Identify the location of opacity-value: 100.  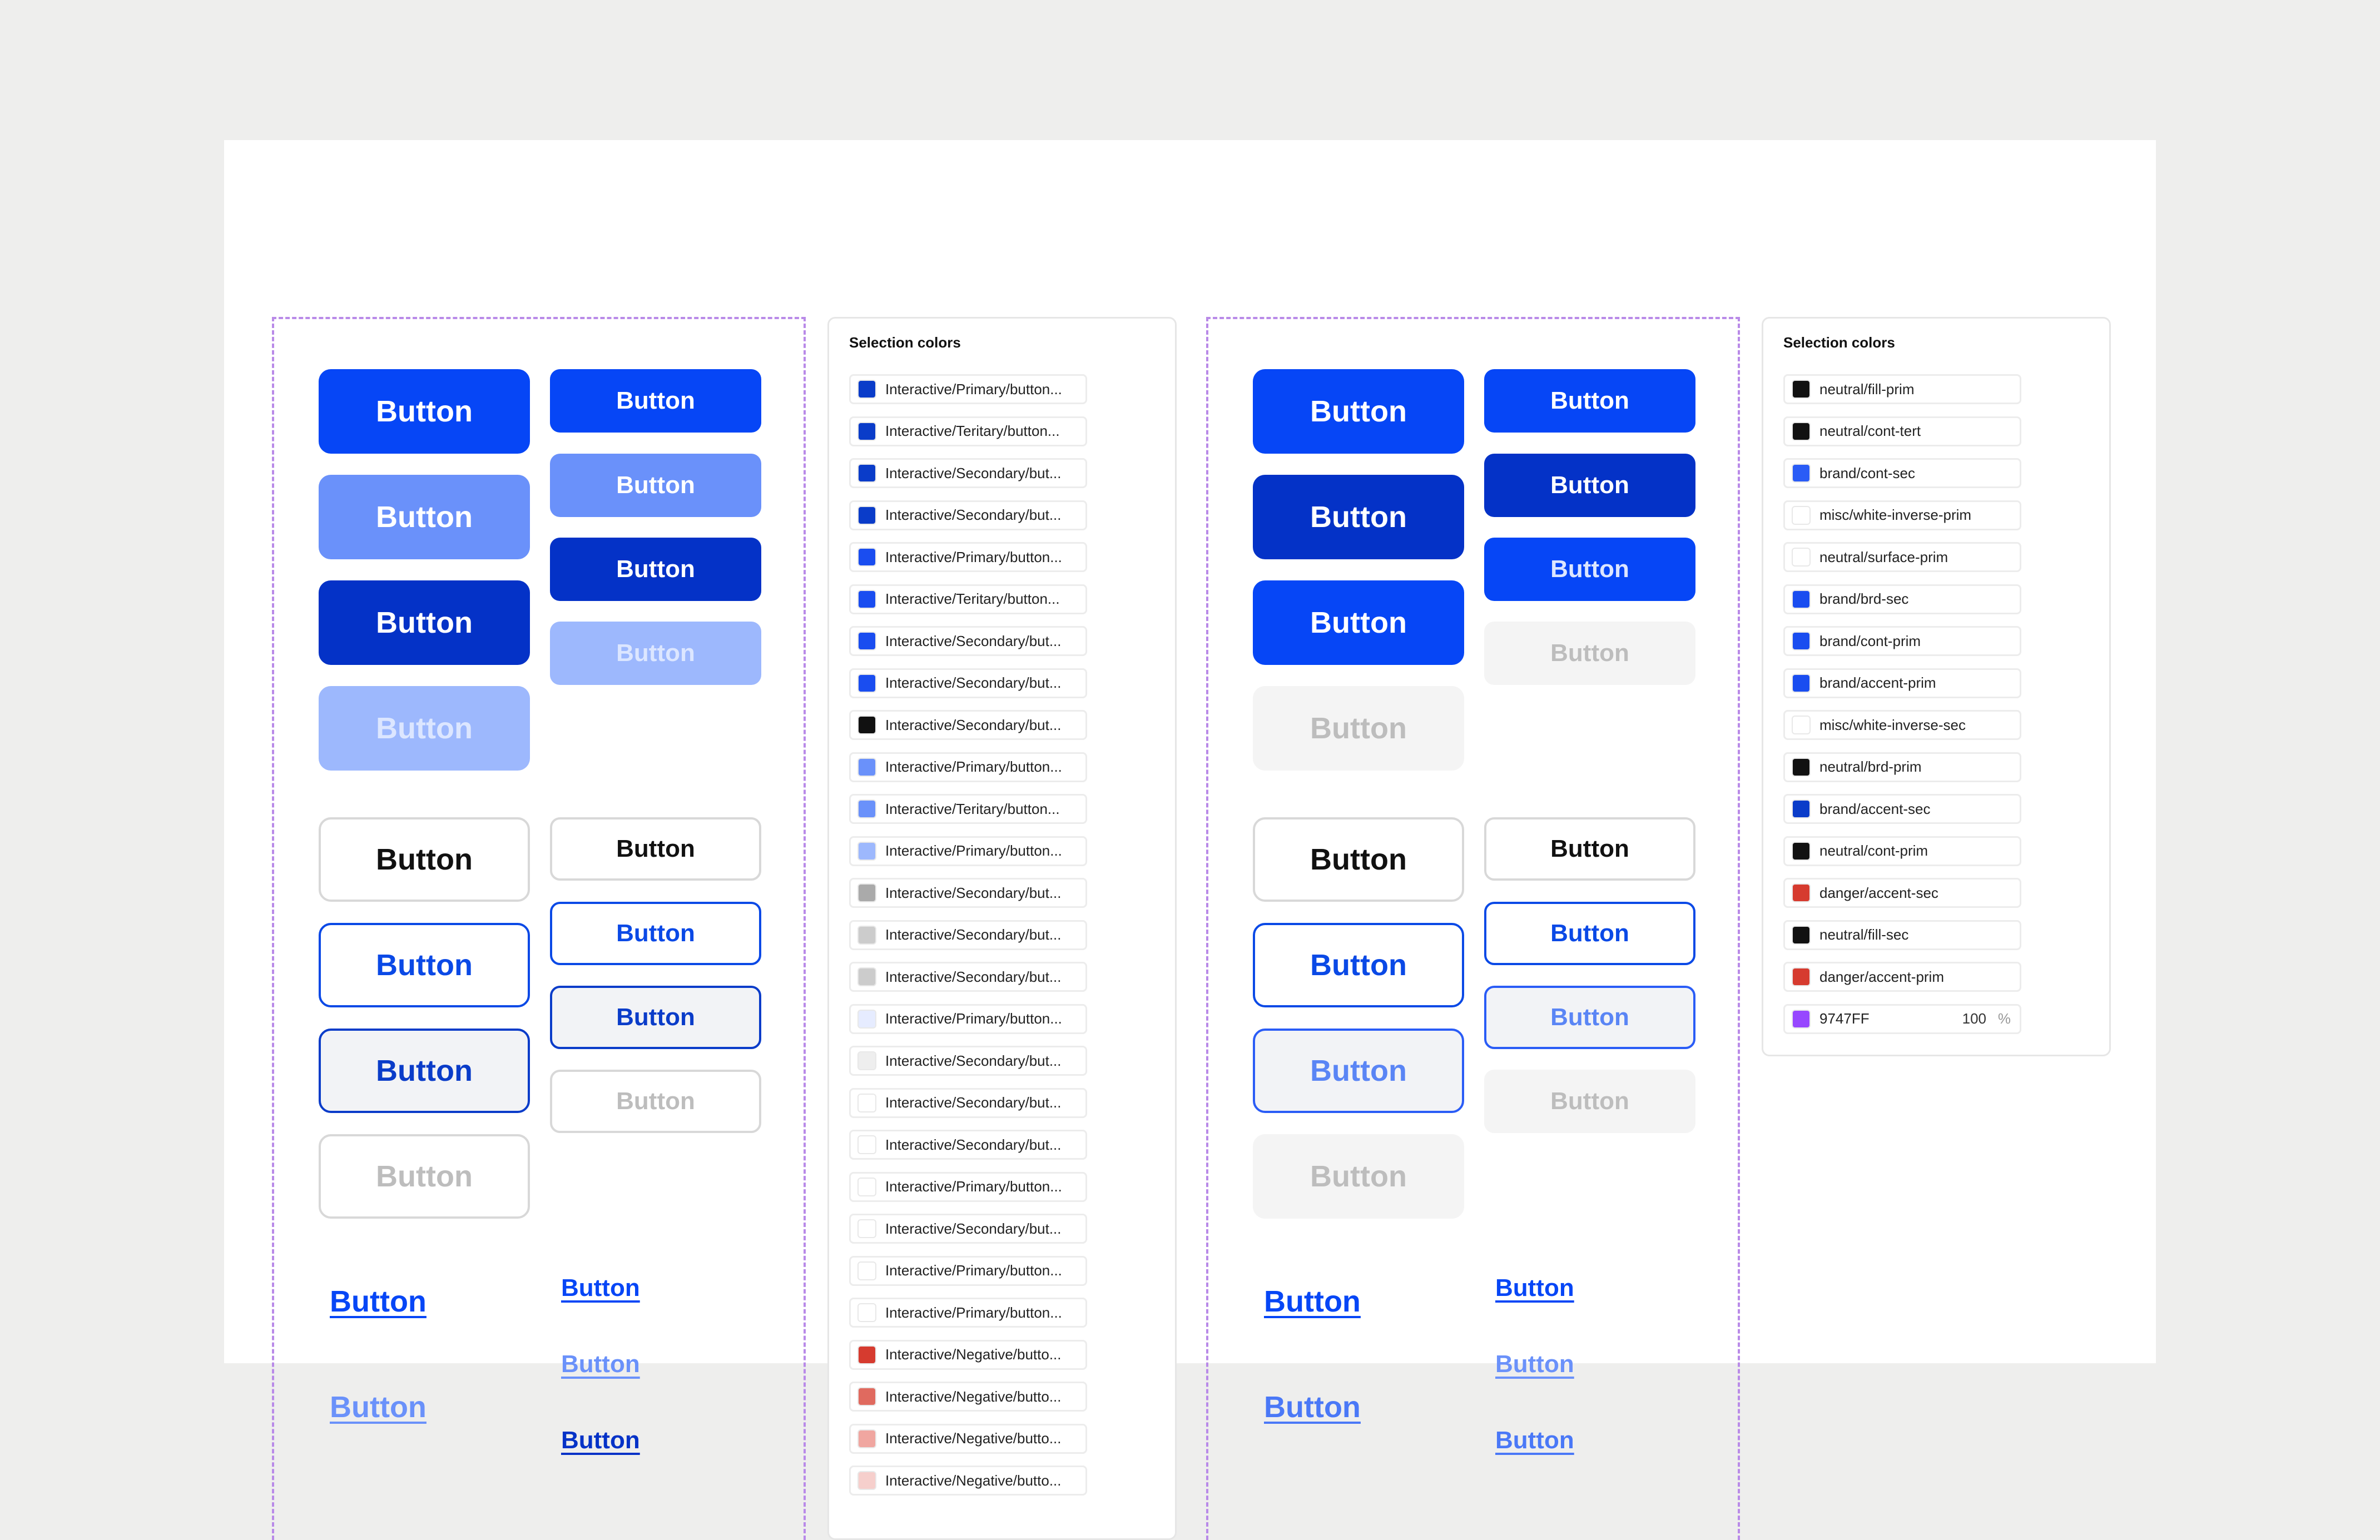
(1974, 1018).